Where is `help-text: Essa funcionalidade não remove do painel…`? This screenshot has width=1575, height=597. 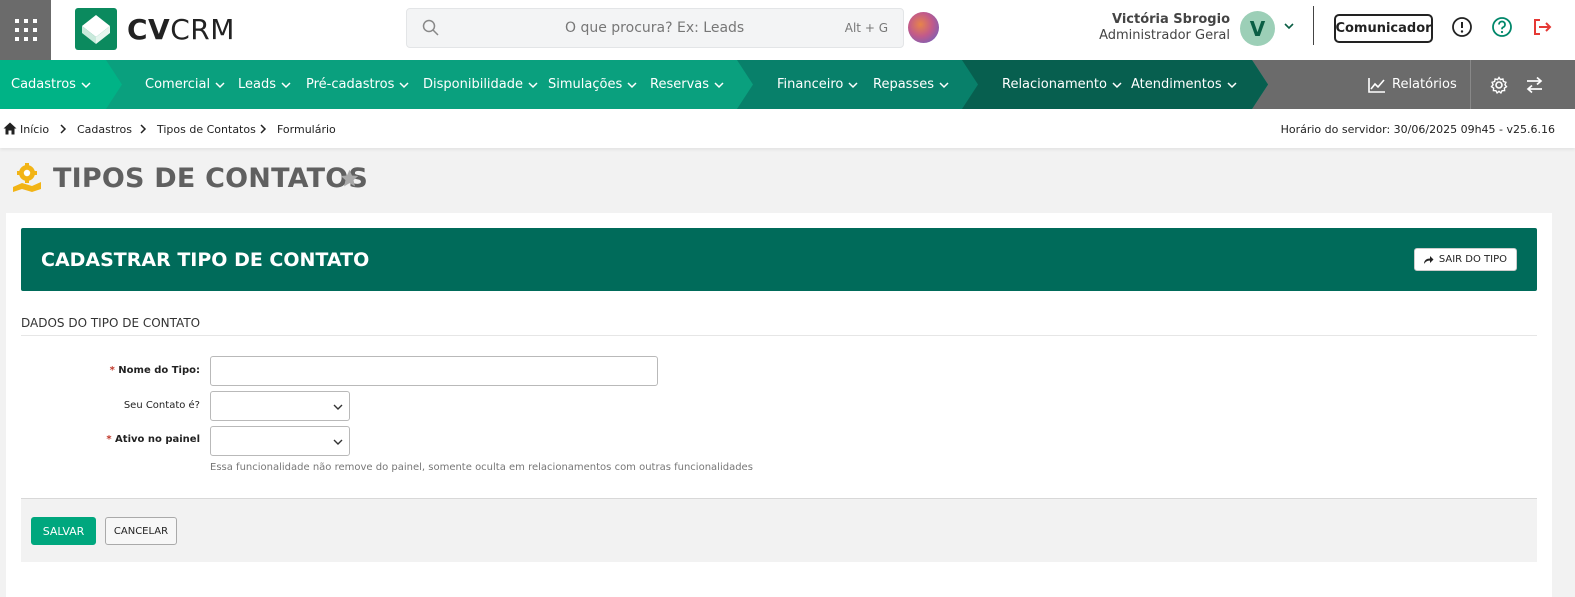 help-text: Essa funcionalidade não remove do painel… is located at coordinates (481, 467).